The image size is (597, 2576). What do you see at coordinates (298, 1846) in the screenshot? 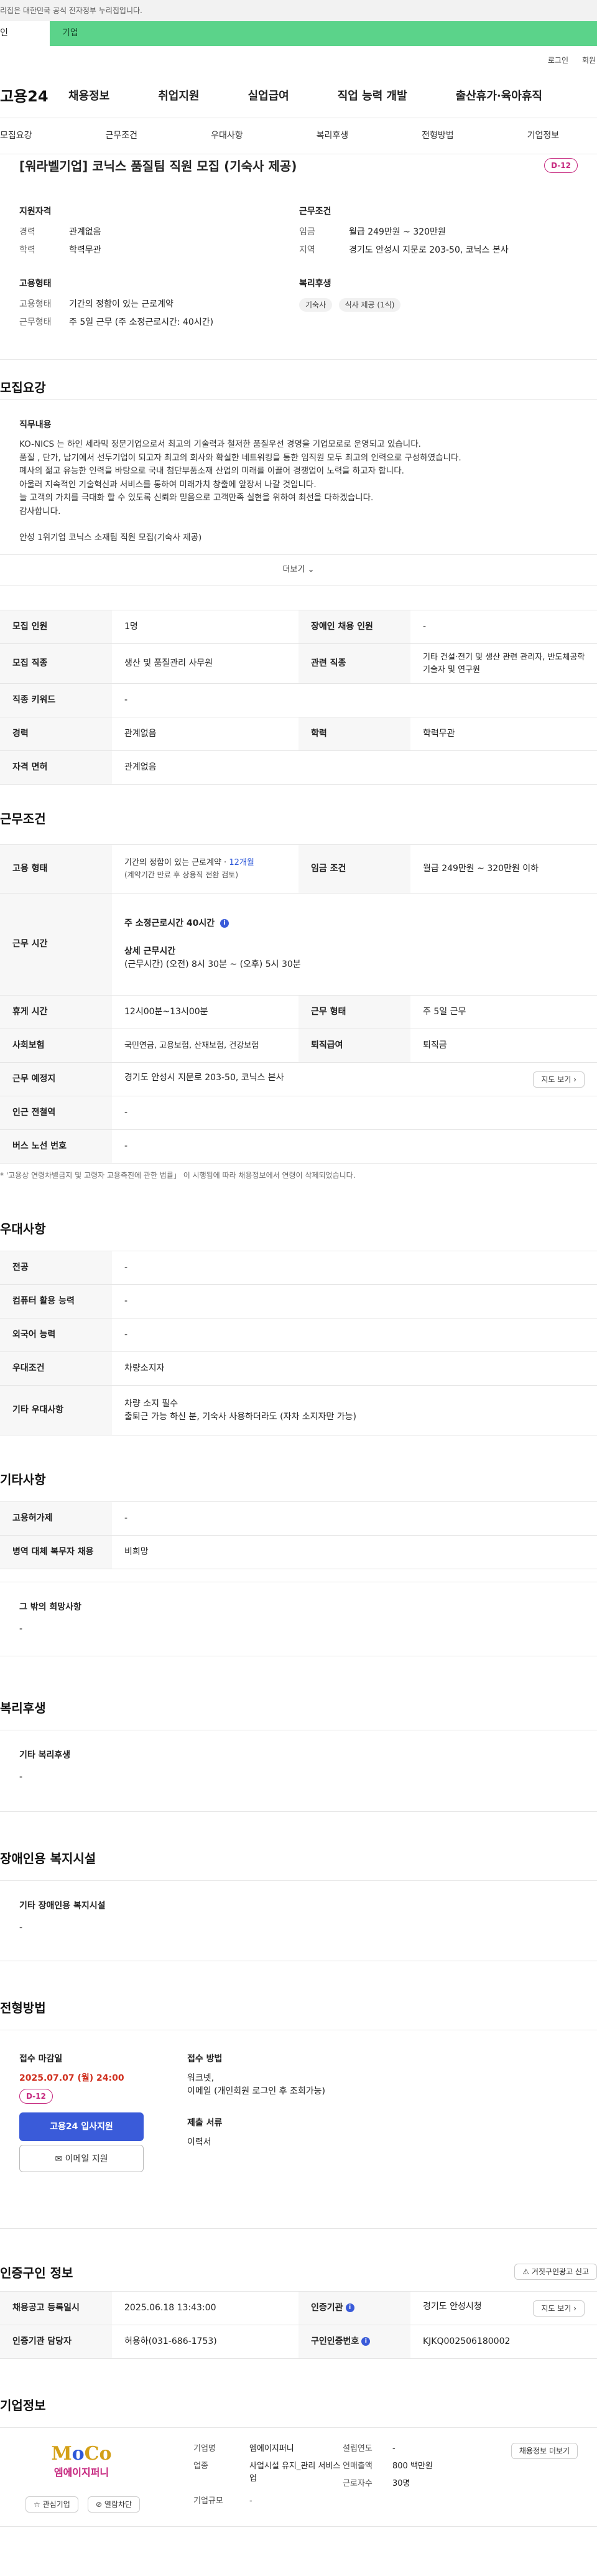
I see `disabled-section-header: 장애인용 복지시설` at bounding box center [298, 1846].